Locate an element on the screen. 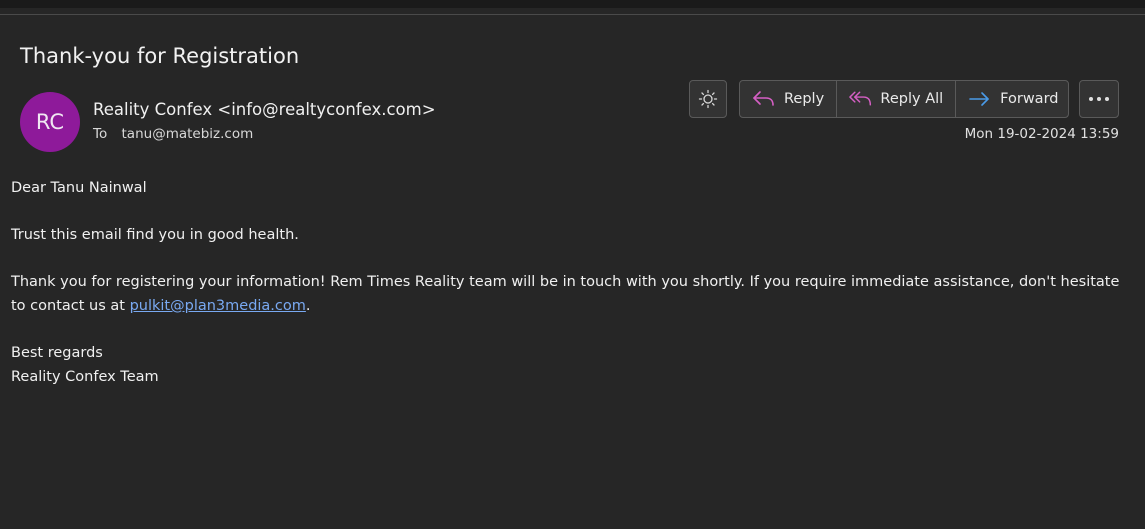 This screenshot has width=1145, height=529. sender-name: Reality Confex <info@realtyconfex.com> is located at coordinates (264, 109).